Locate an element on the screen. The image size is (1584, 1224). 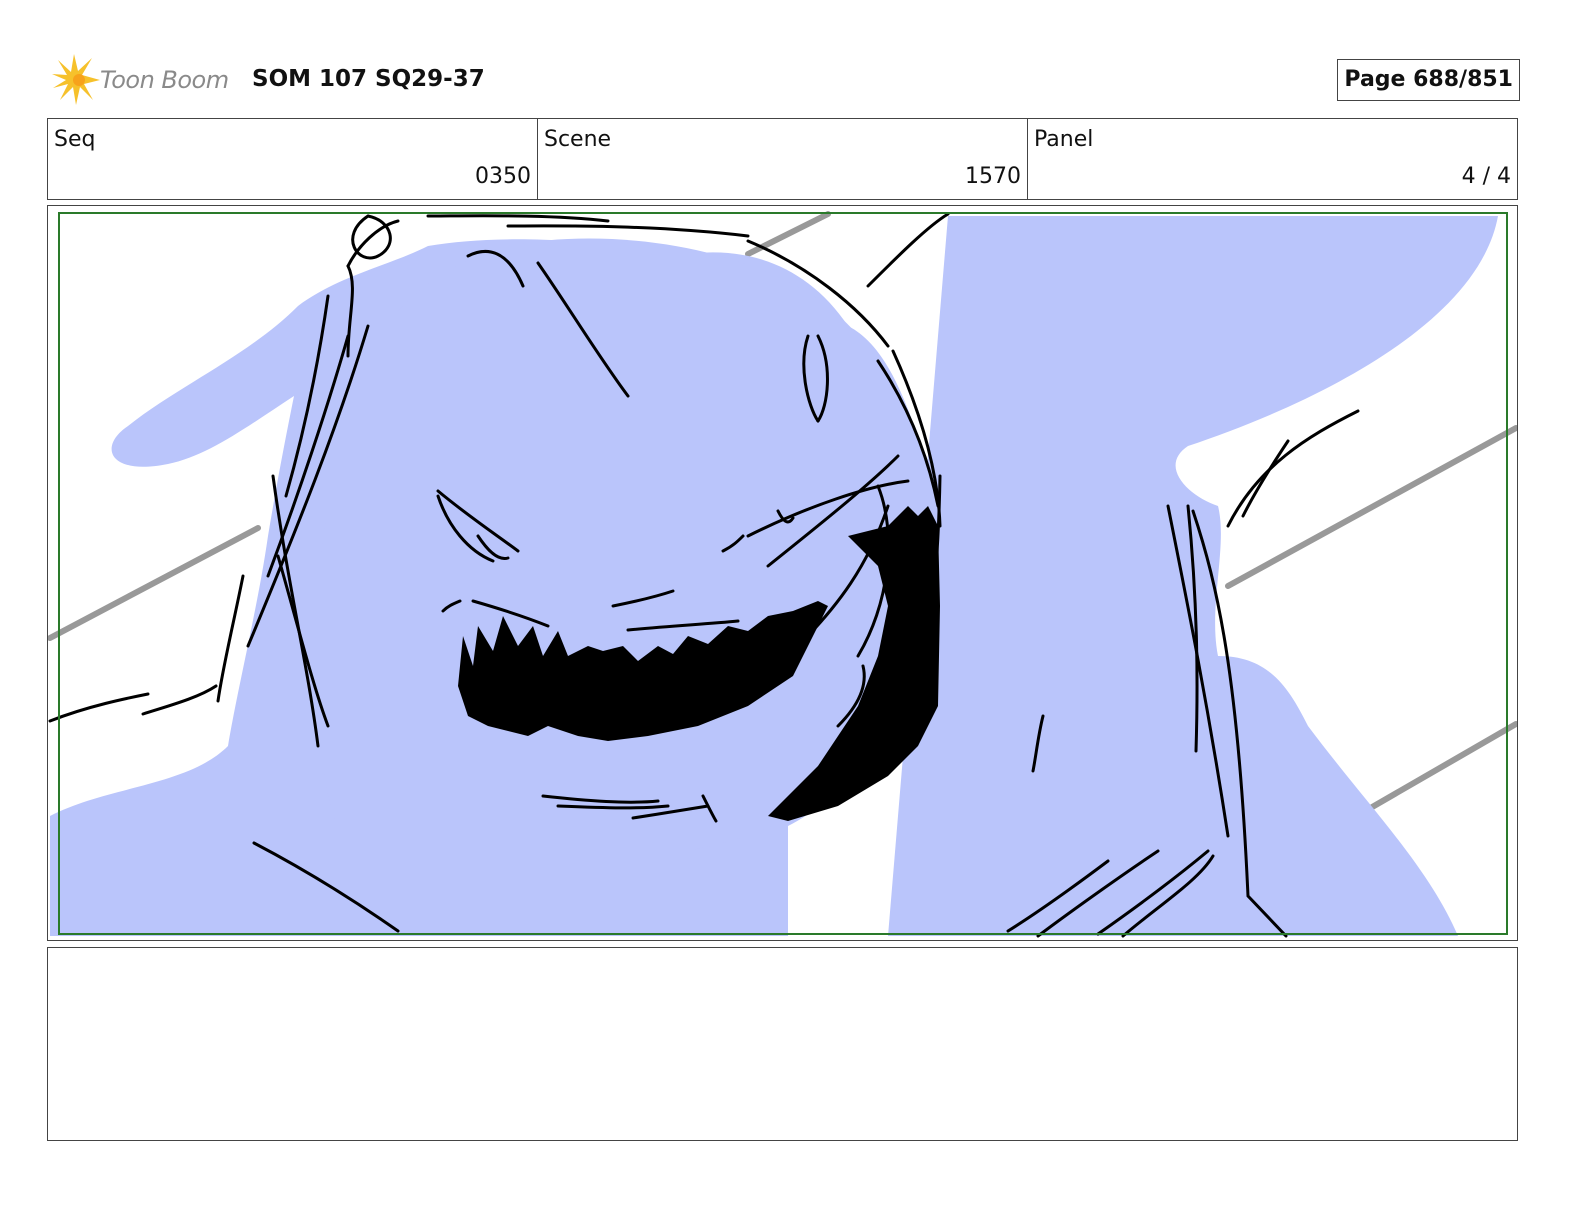
starburst-icon is located at coordinates (76, 79).